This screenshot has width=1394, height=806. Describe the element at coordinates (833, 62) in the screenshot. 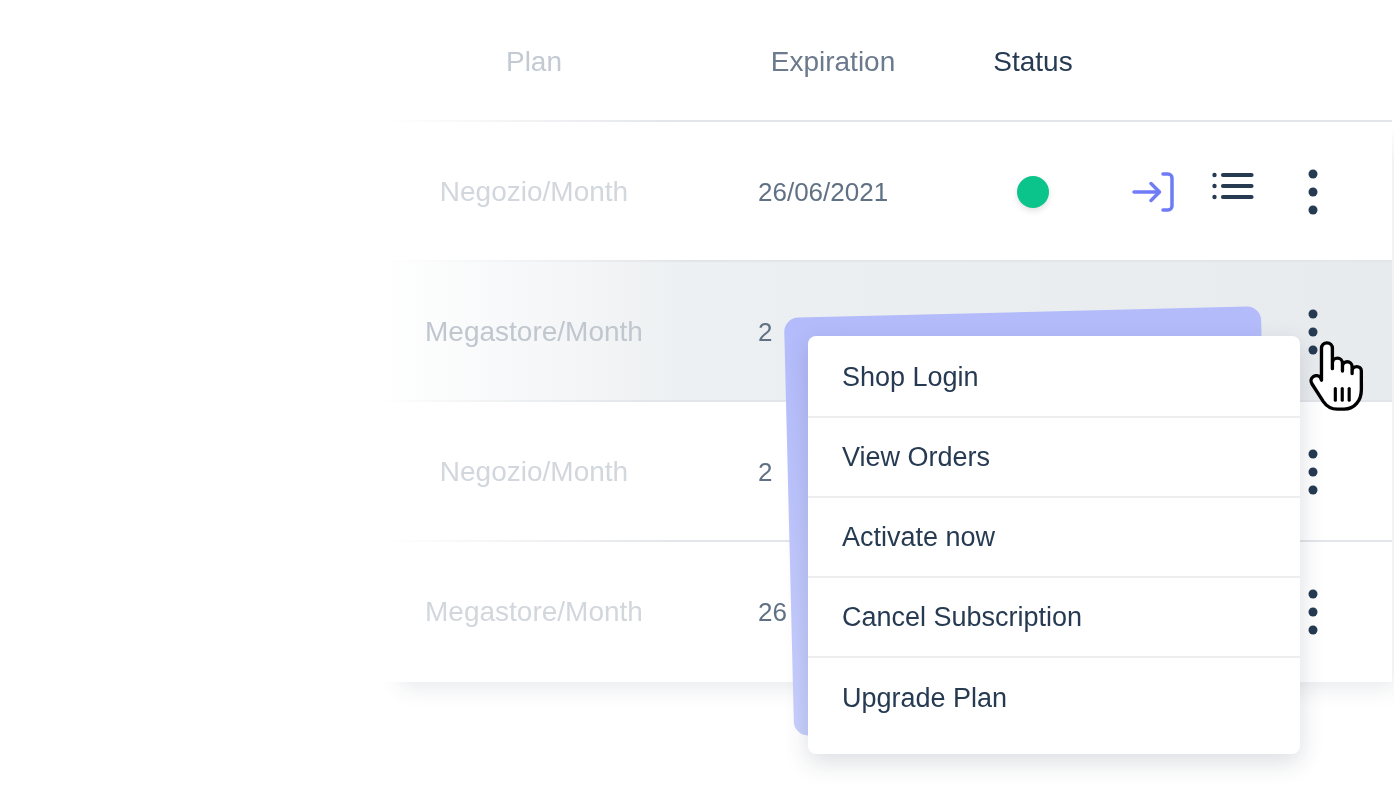

I see `column-header: Expiration` at that location.